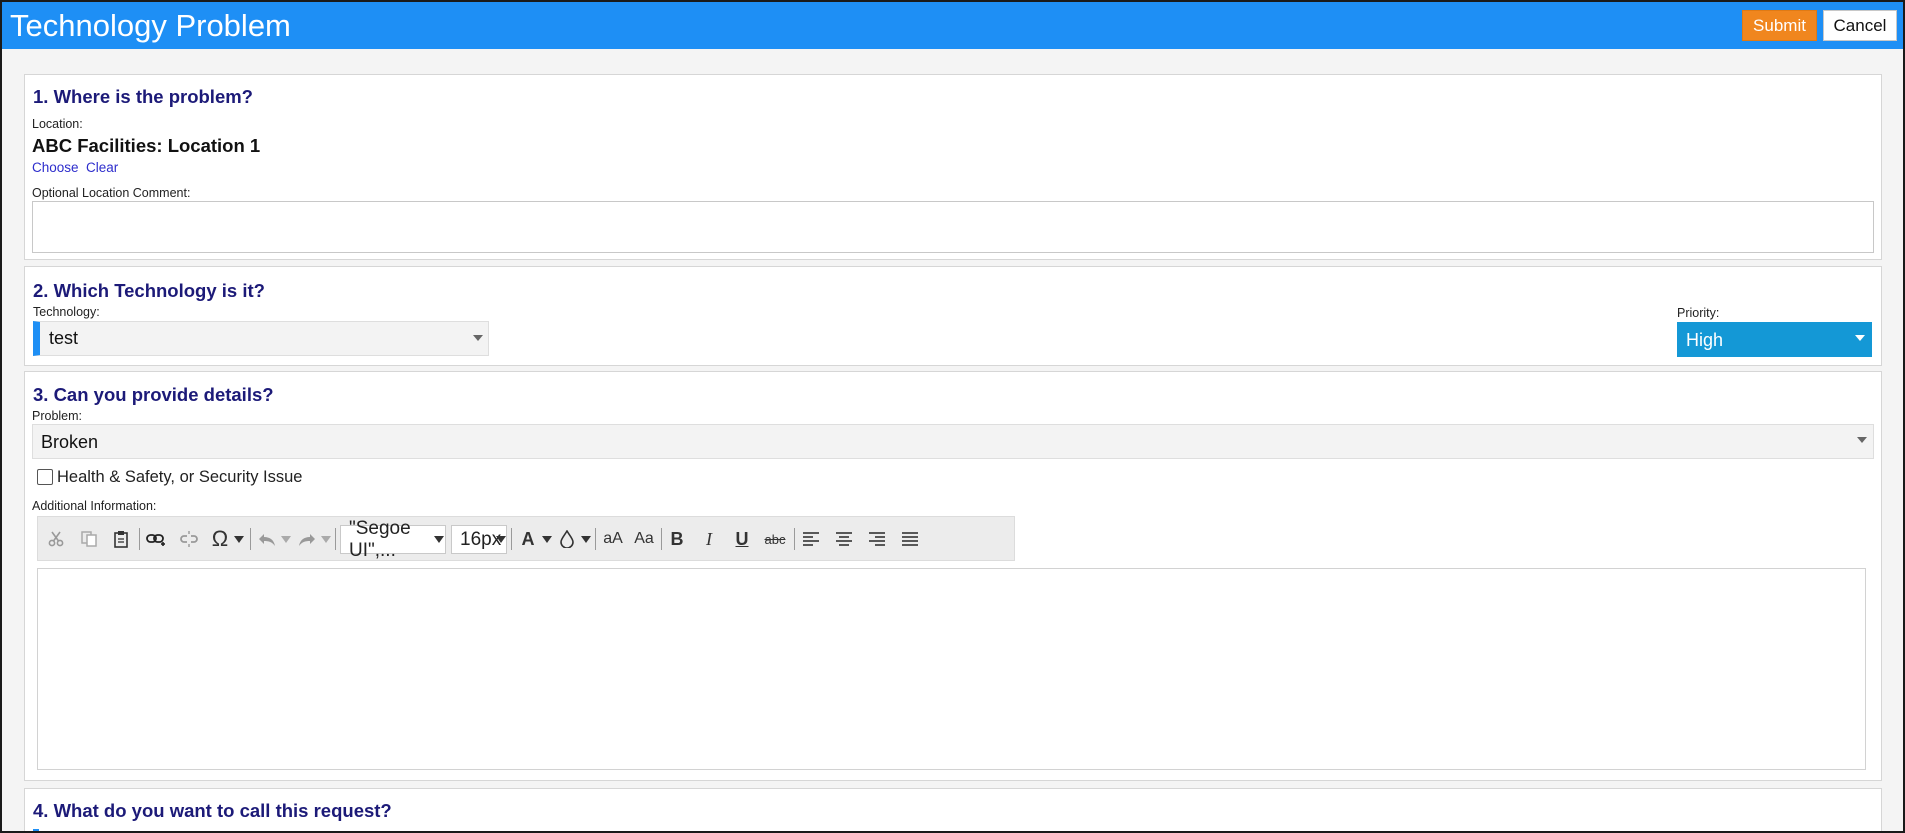 The width and height of the screenshot is (1905, 833). I want to click on title-bar: Technology Problem Submit Cancel, so click(952, 25).